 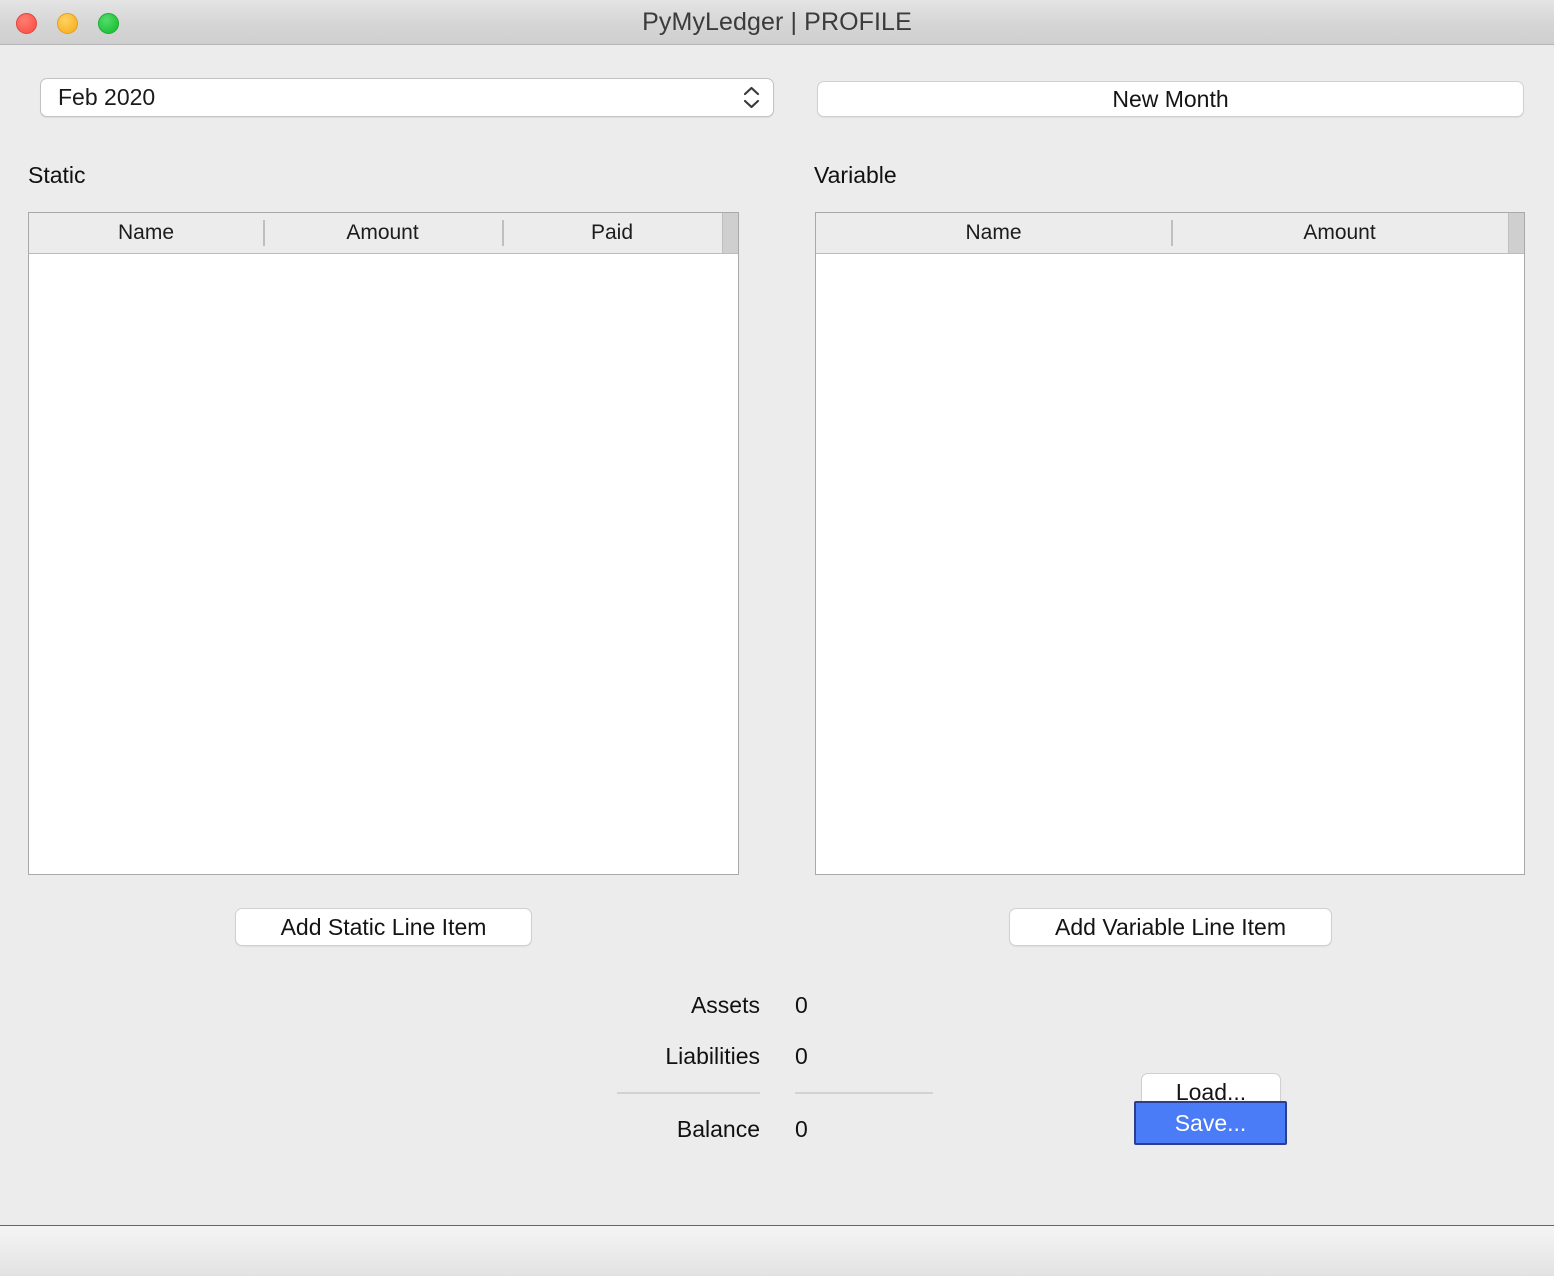 What do you see at coordinates (777, 1005) in the screenshot?
I see `assets-row: Assets 0` at bounding box center [777, 1005].